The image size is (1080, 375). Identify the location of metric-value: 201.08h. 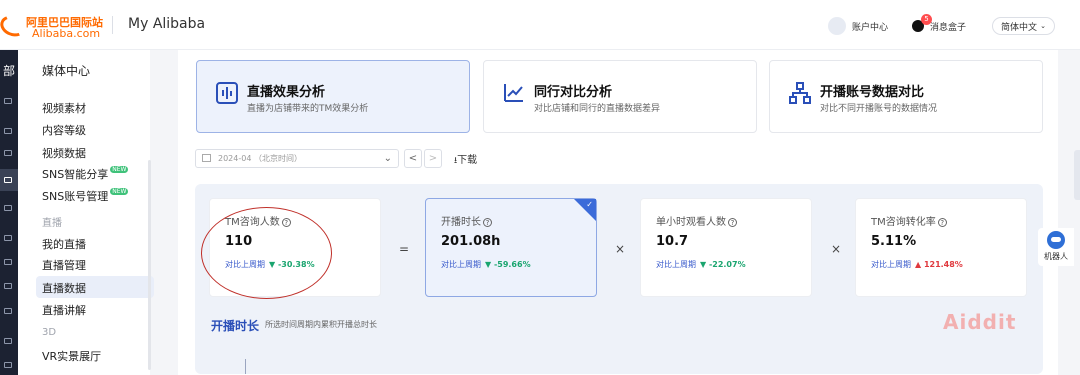
(471, 241).